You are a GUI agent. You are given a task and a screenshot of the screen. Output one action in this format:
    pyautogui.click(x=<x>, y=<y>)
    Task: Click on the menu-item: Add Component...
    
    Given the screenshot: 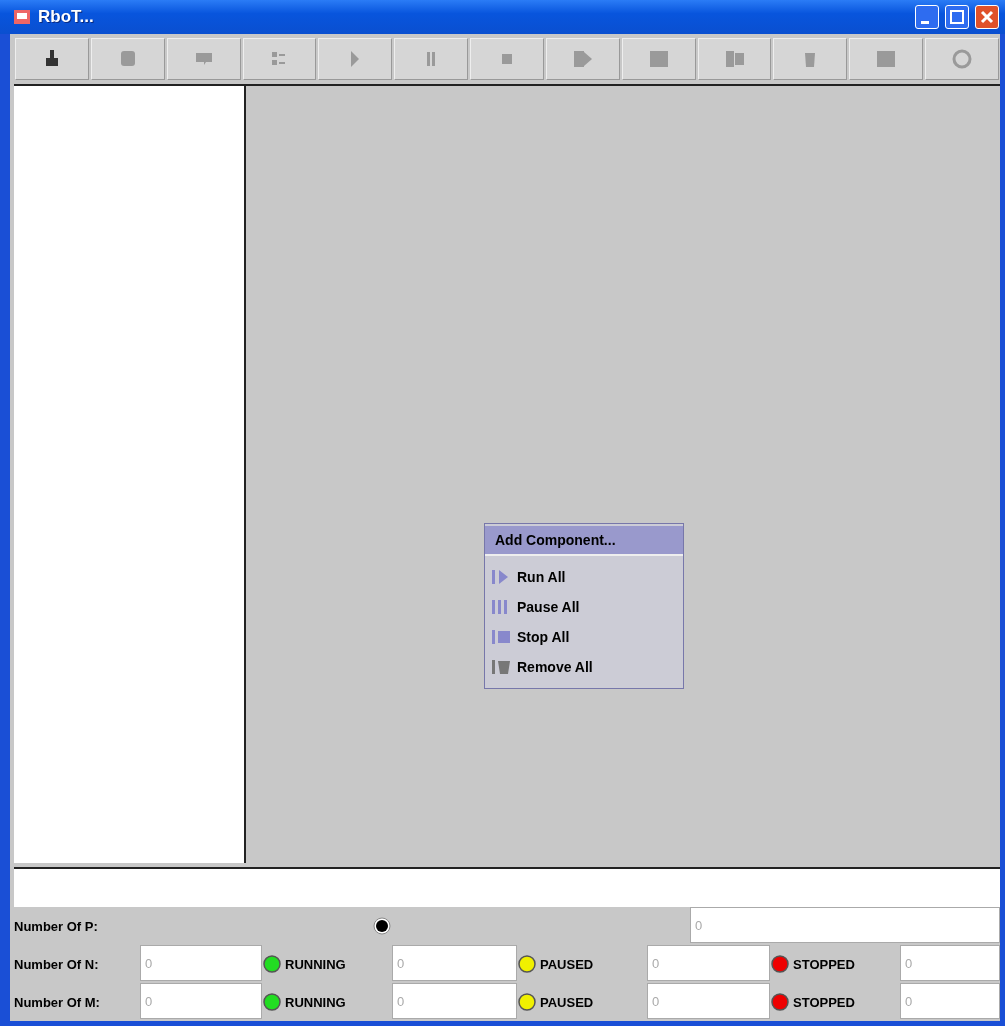 What is the action you would take?
    pyautogui.click(x=584, y=541)
    